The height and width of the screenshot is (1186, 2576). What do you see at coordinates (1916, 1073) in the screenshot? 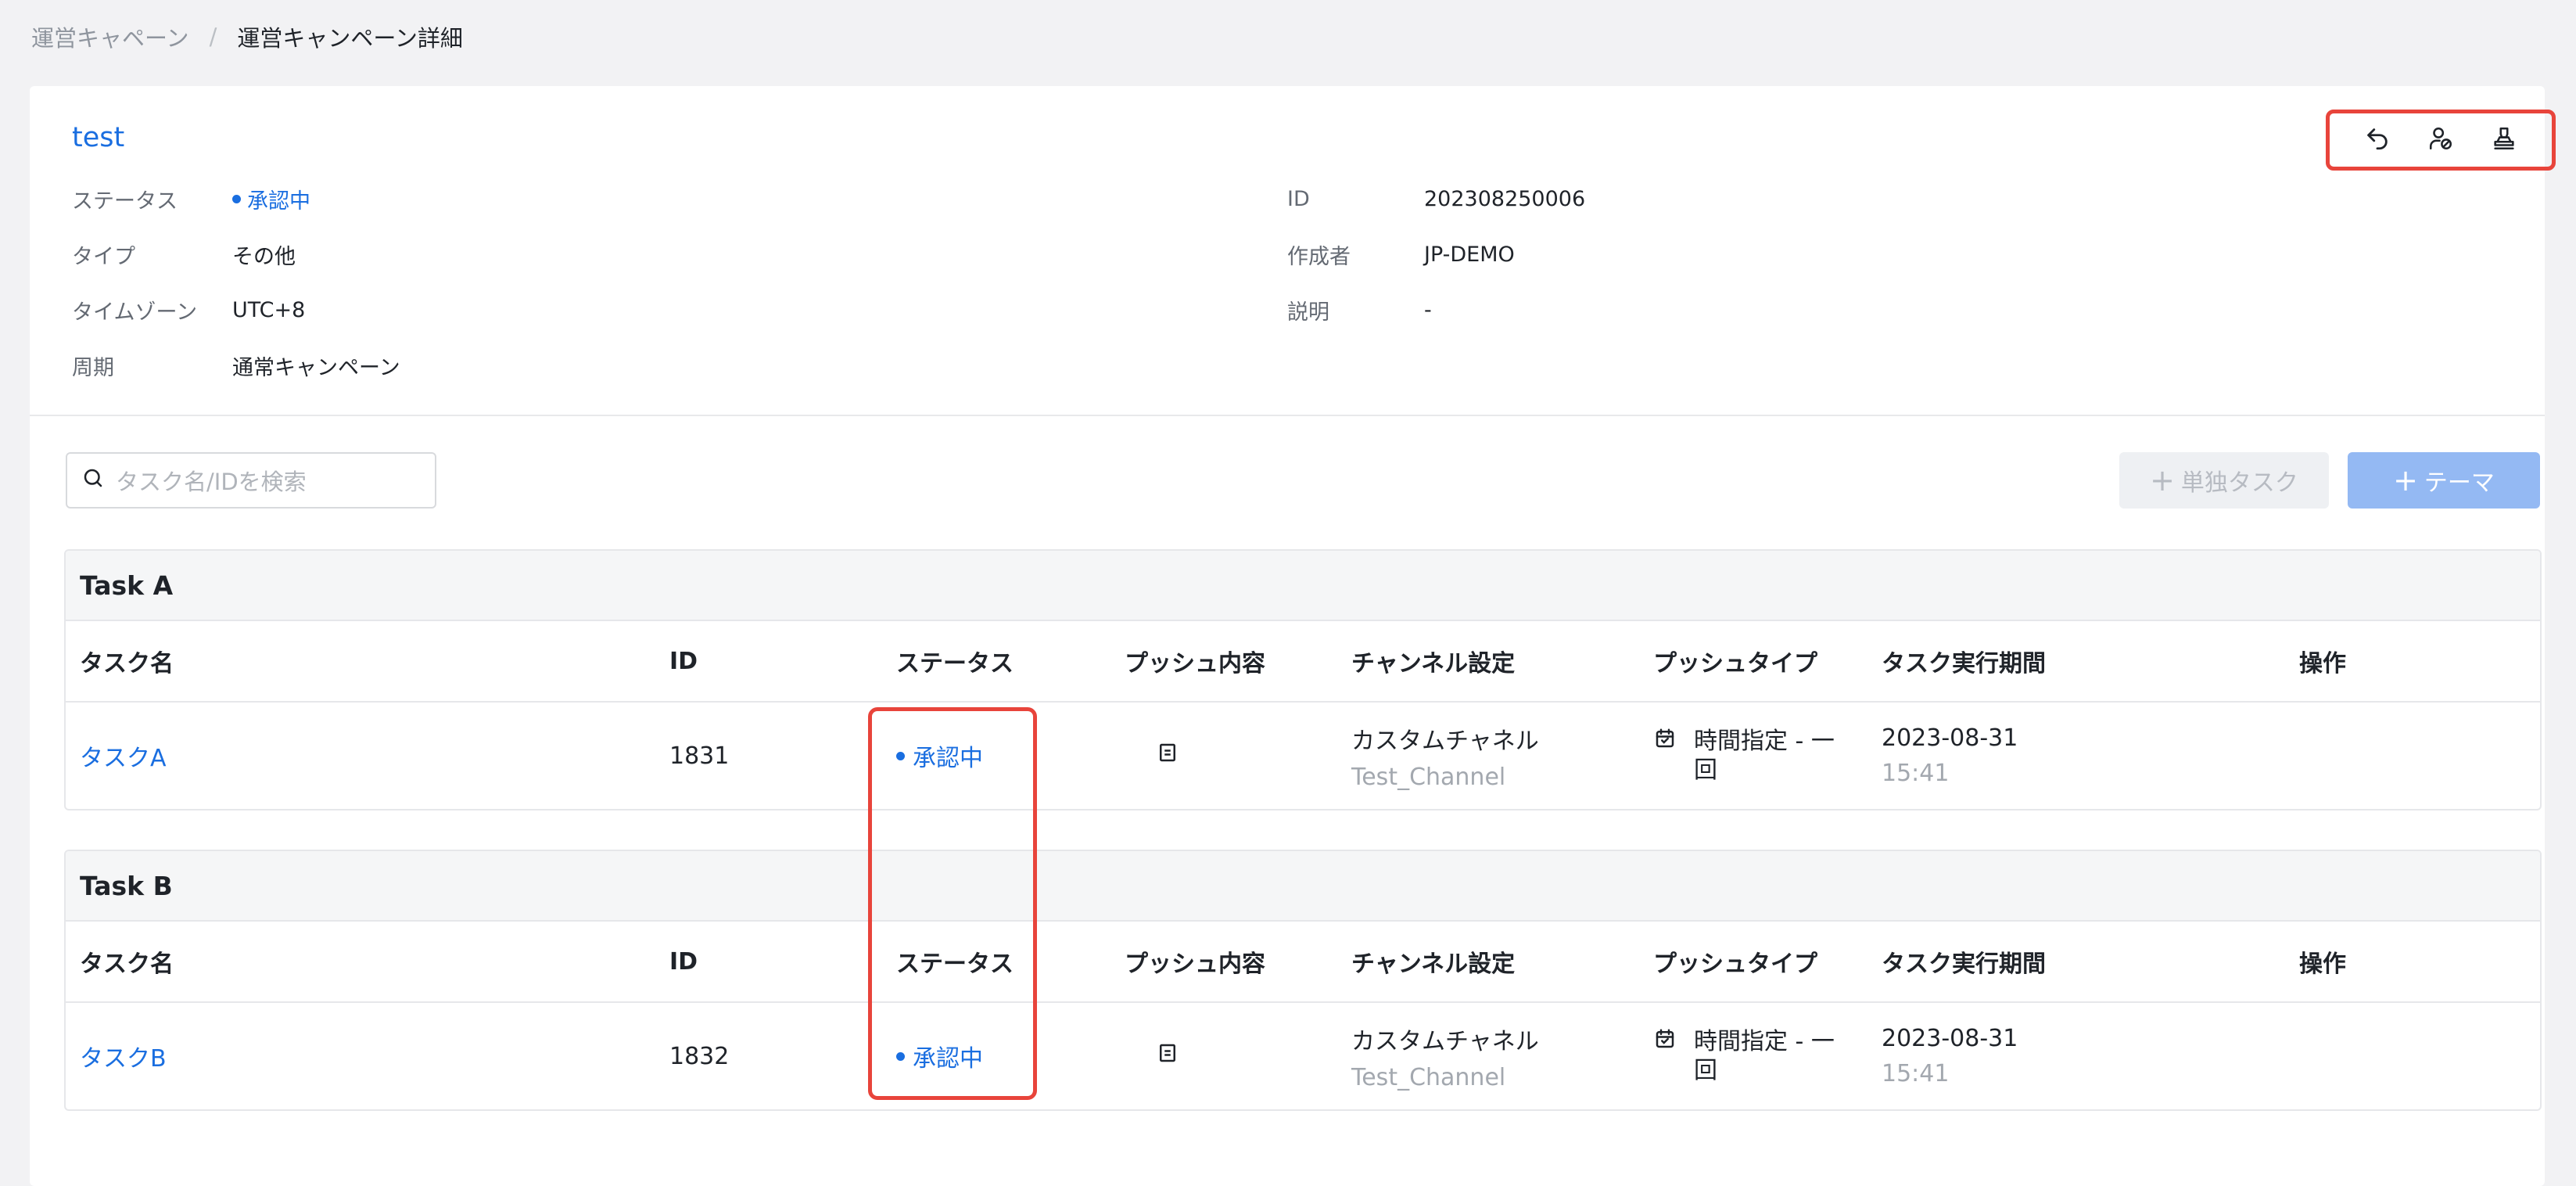
I see `period-time: 15:41` at bounding box center [1916, 1073].